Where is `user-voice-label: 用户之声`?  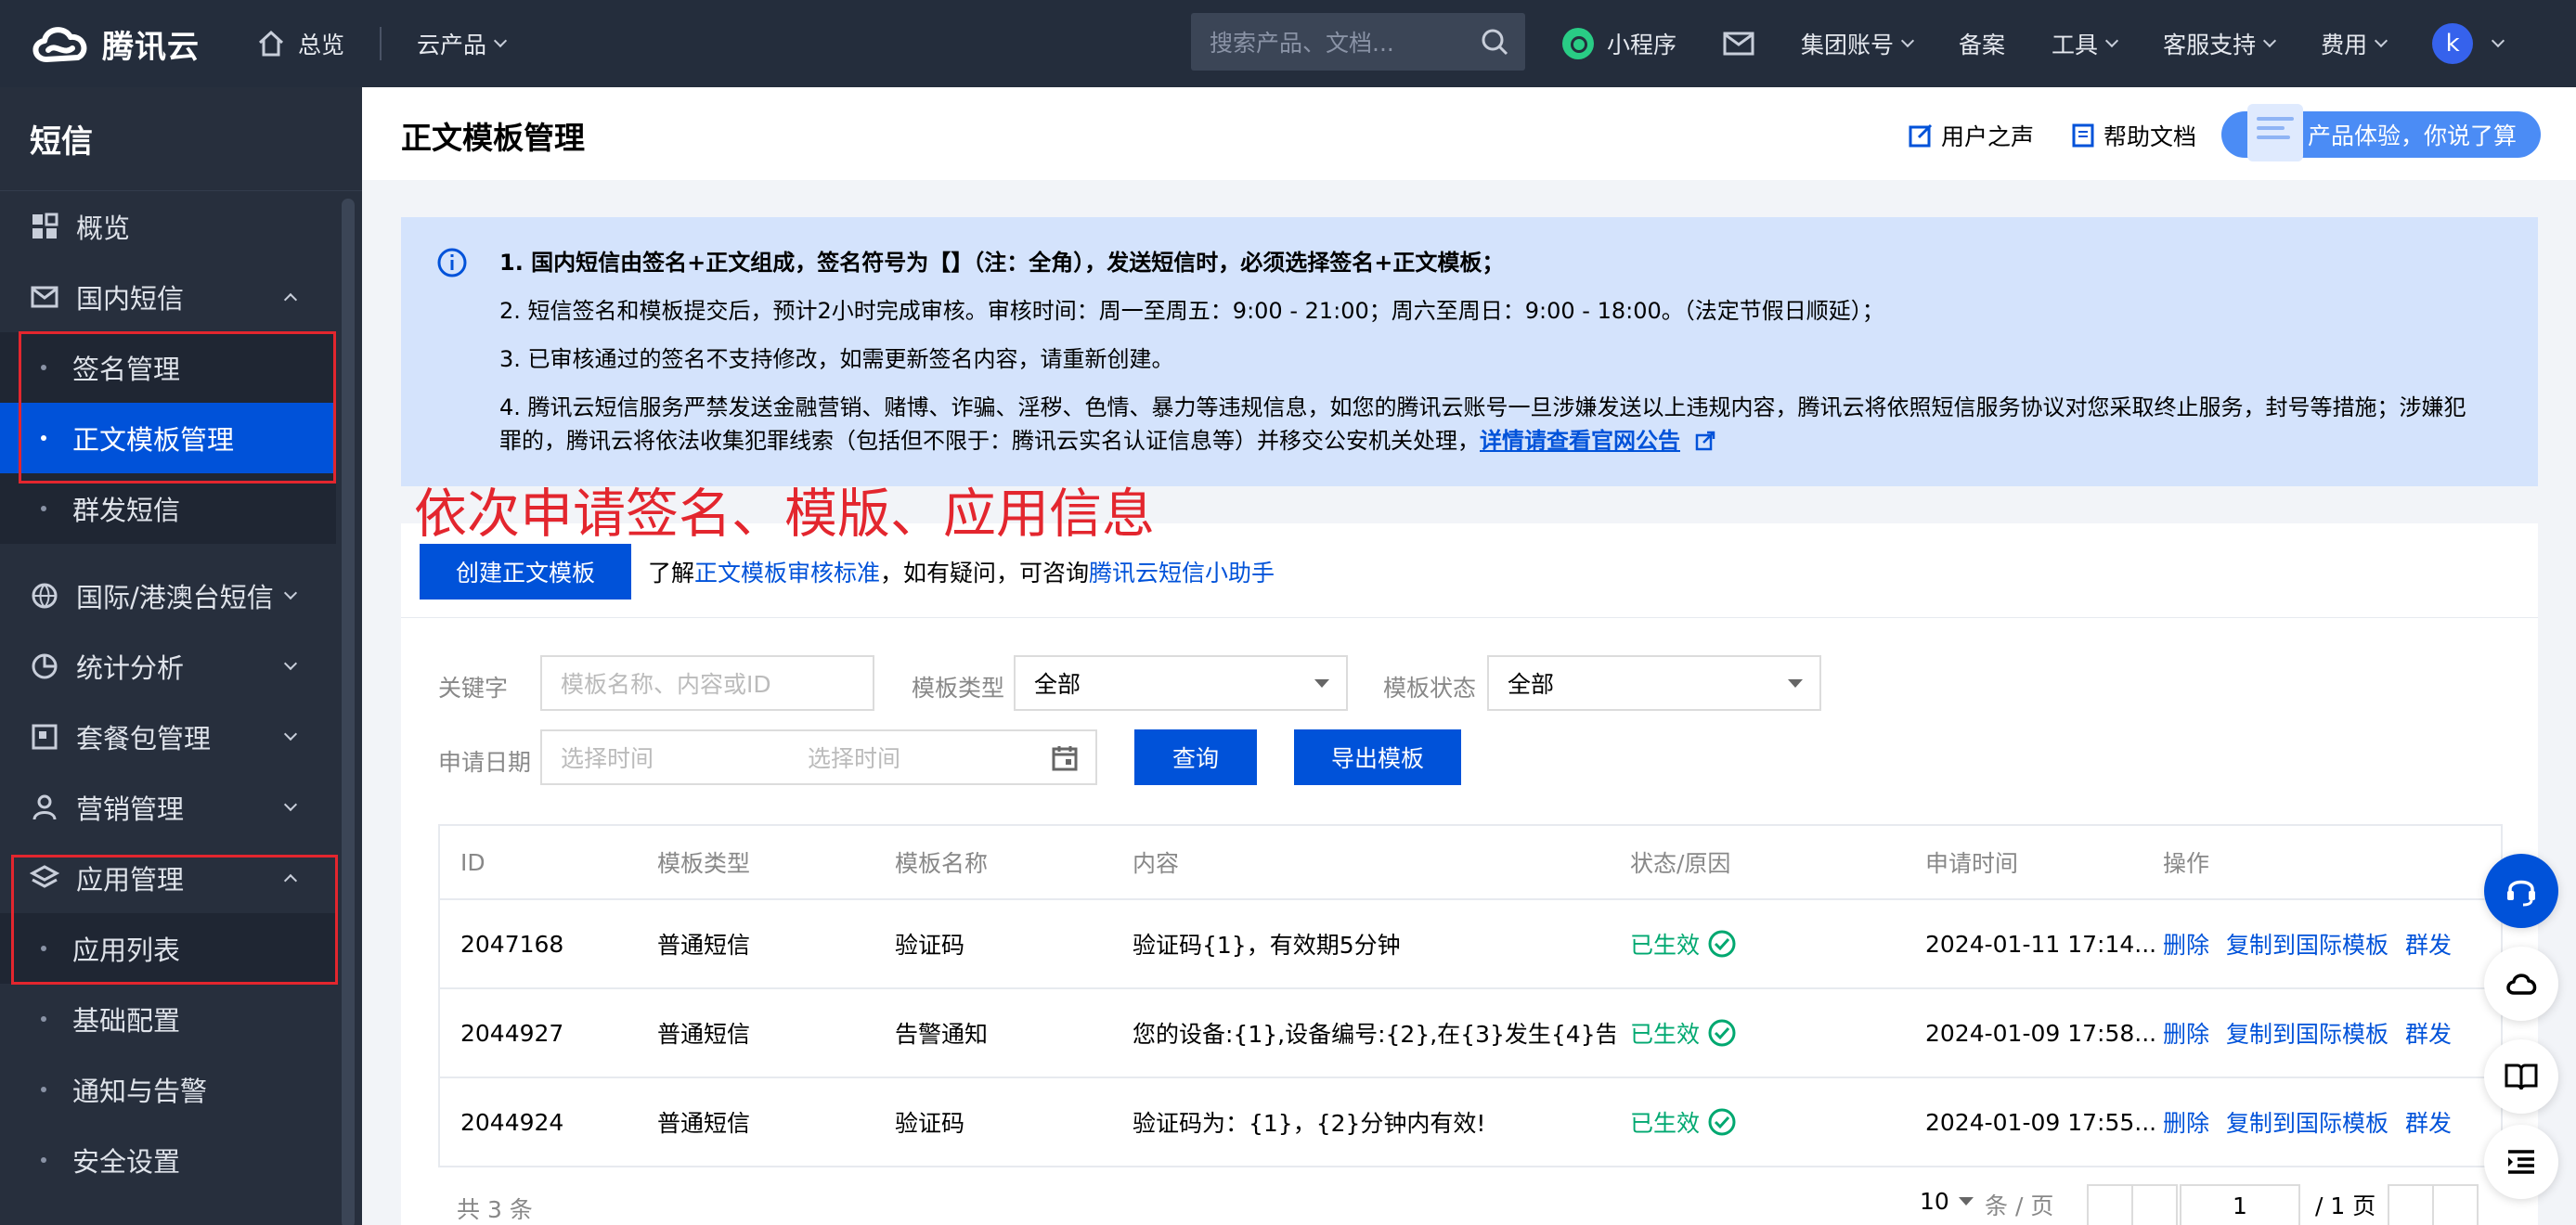
user-voice-label: 用户之声 is located at coordinates (1988, 136).